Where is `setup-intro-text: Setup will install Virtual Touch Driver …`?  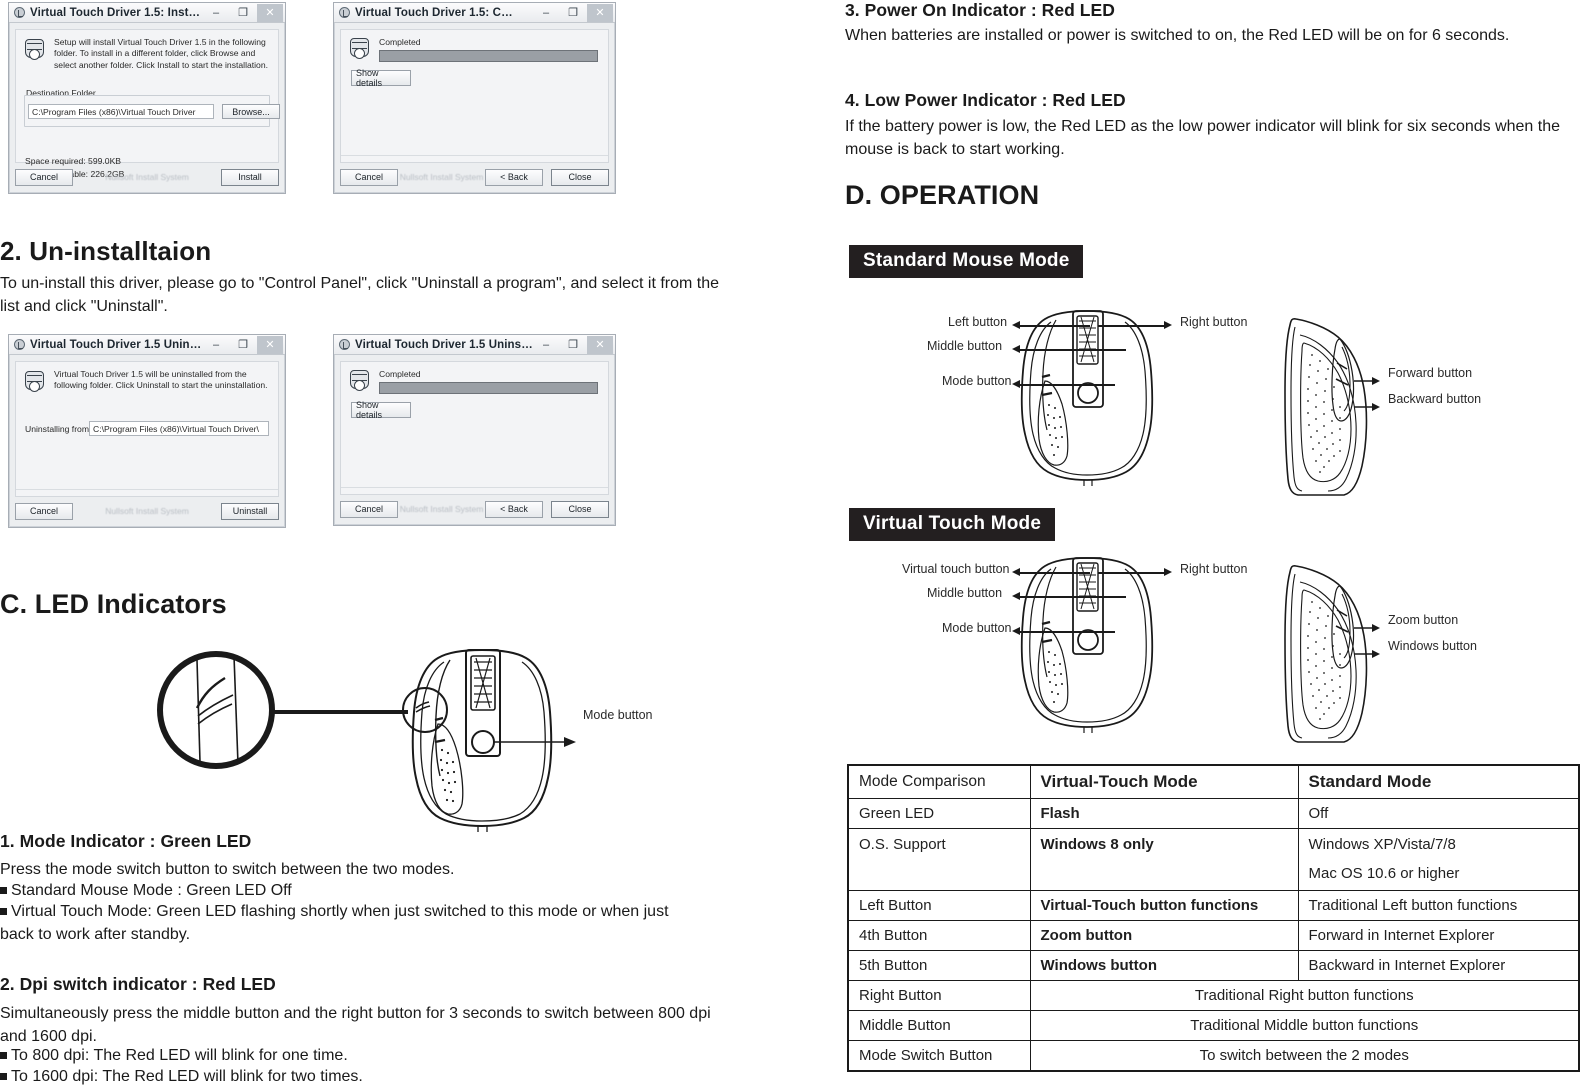 setup-intro-text: Setup will install Virtual Touch Driver … is located at coordinates (161, 53).